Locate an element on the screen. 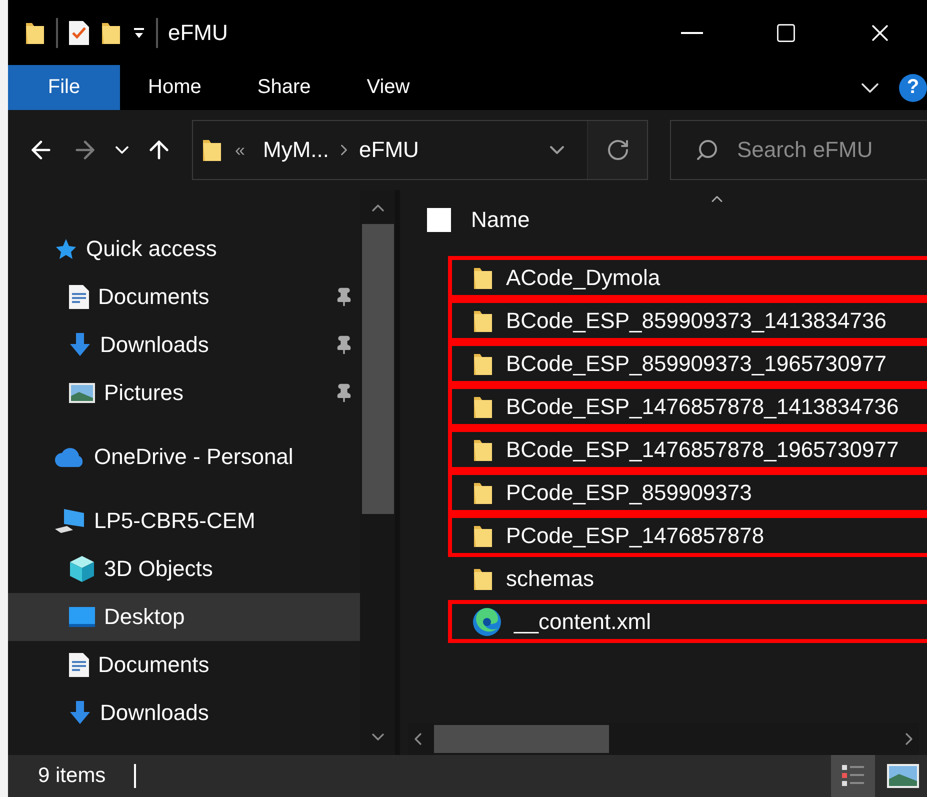 This screenshot has height=797, width=927. item-count: 9 items is located at coordinates (72, 776).